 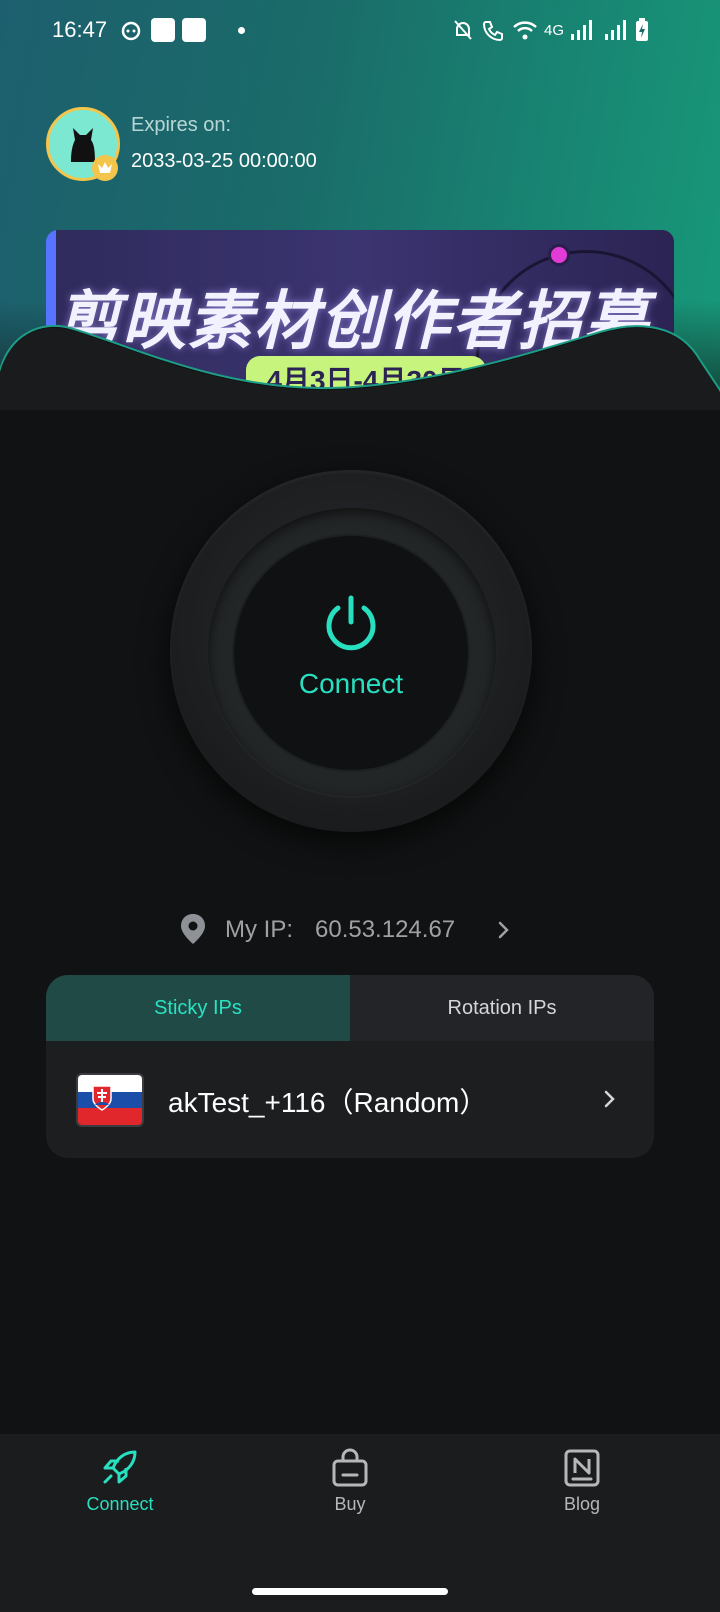 I want to click on wifi-icon, so click(x=525, y=30).